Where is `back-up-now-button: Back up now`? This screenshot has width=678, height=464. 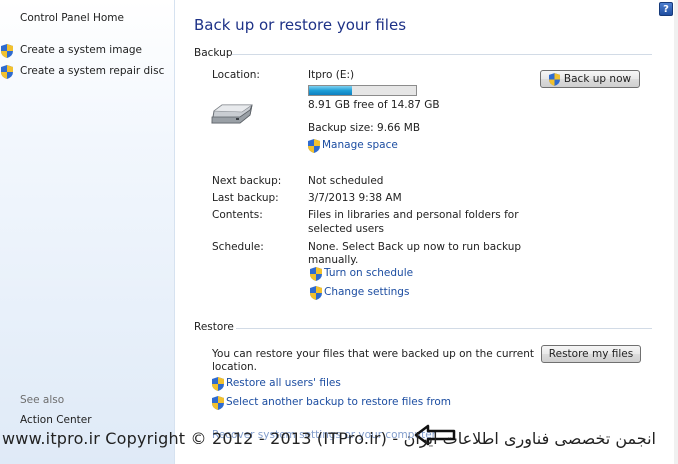 back-up-now-button: Back up now is located at coordinates (590, 79).